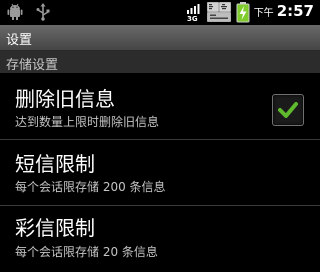 Image resolution: width=320 pixels, height=272 pixels. I want to click on pref-summary: 每个会话限存储 20 条信息, so click(86, 252).